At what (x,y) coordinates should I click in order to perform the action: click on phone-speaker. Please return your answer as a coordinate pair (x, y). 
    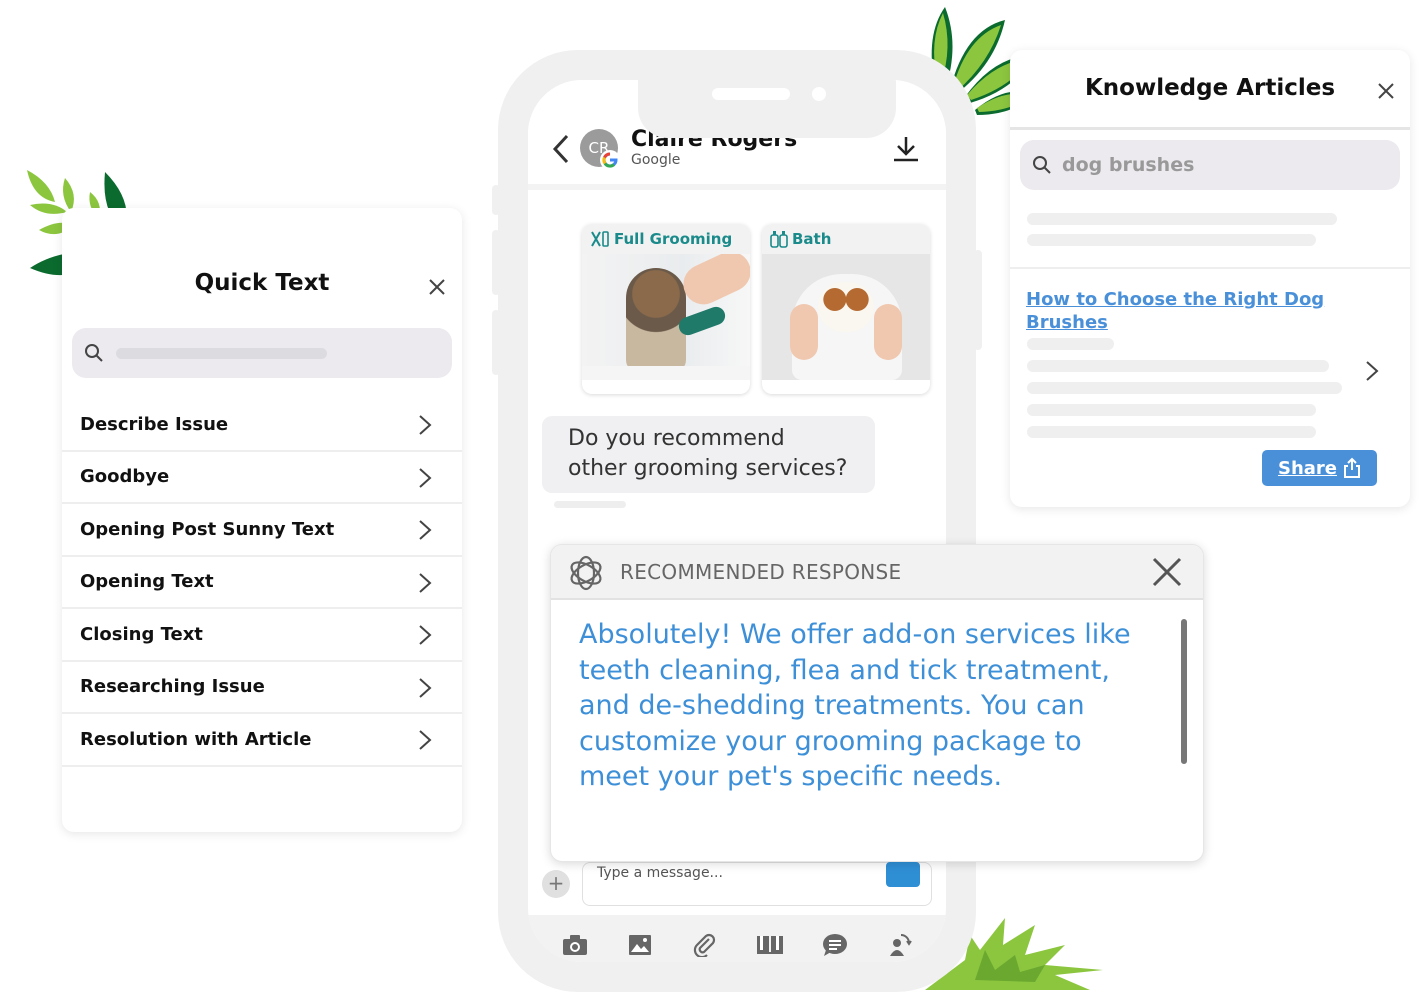
    Looking at the image, I should click on (751, 94).